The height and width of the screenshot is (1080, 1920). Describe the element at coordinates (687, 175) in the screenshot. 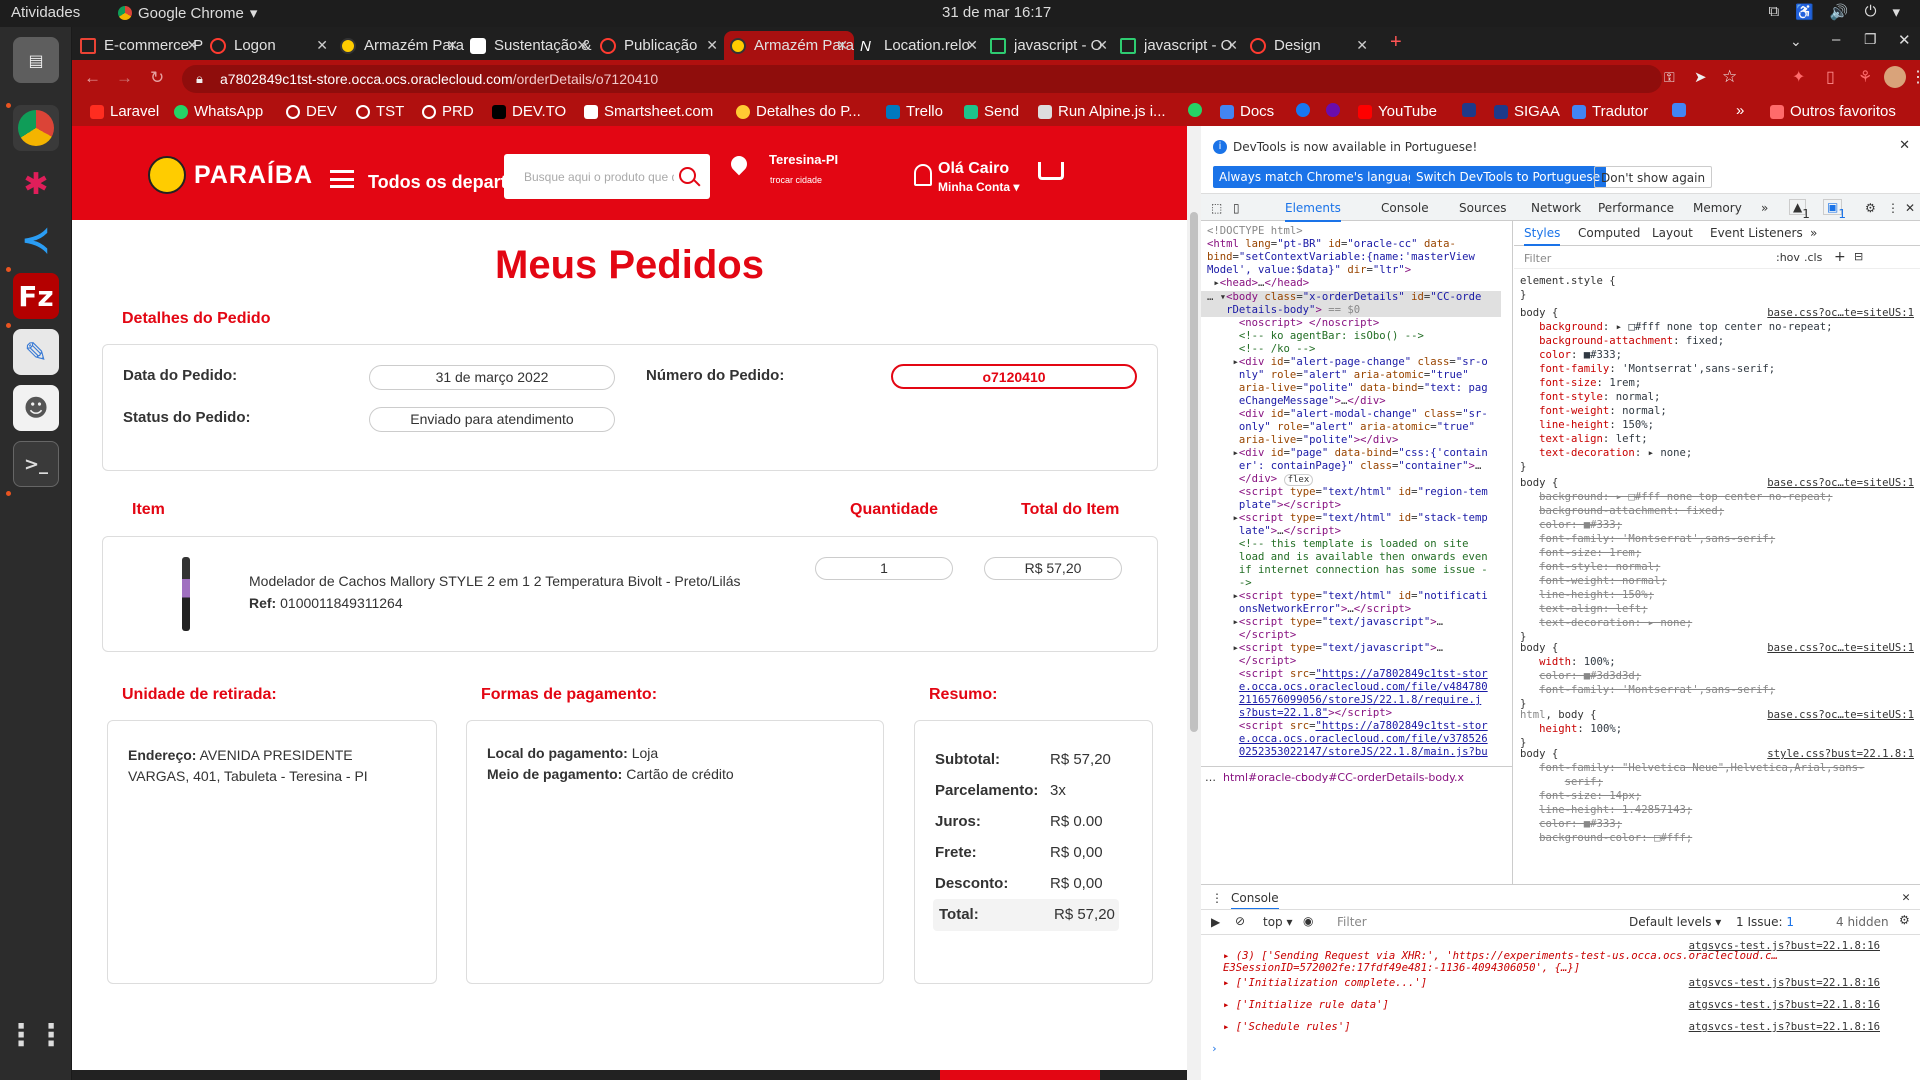

I see `search-icon` at that location.